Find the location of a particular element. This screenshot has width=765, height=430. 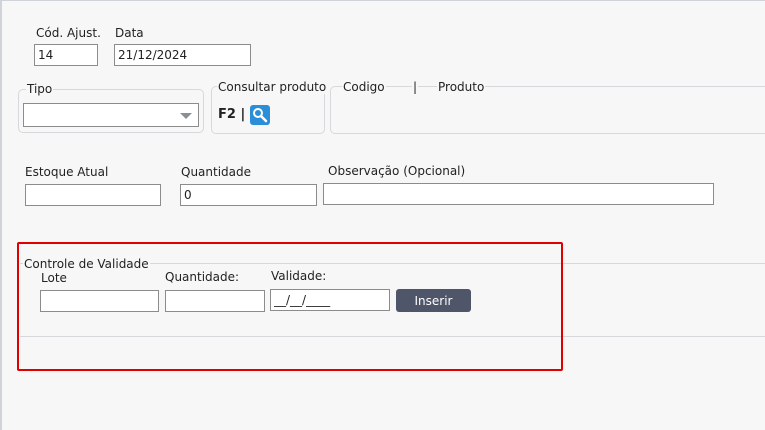

quantidade-input is located at coordinates (248, 195).